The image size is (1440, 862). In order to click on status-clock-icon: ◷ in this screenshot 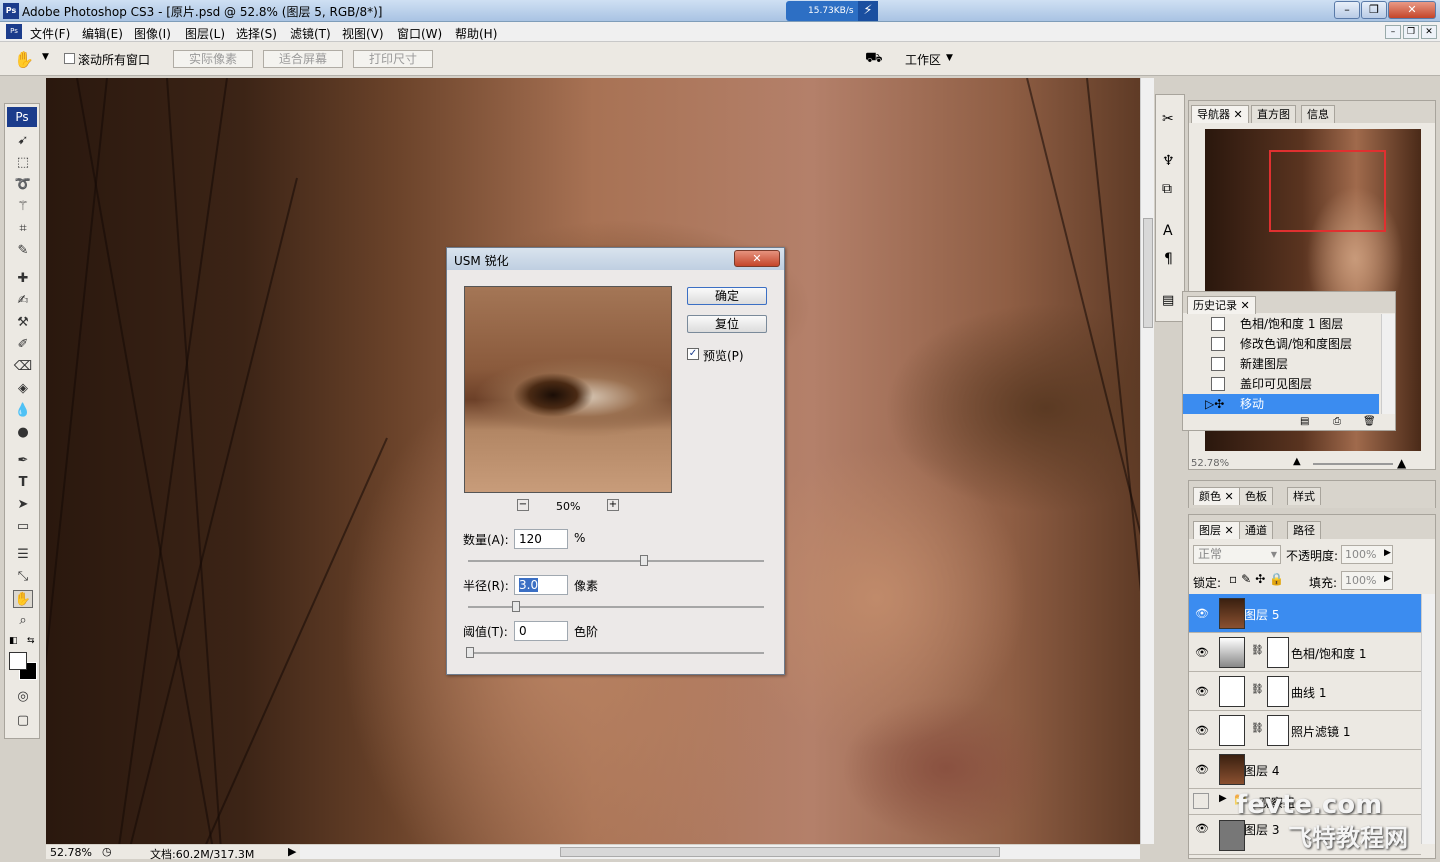, I will do `click(107, 851)`.